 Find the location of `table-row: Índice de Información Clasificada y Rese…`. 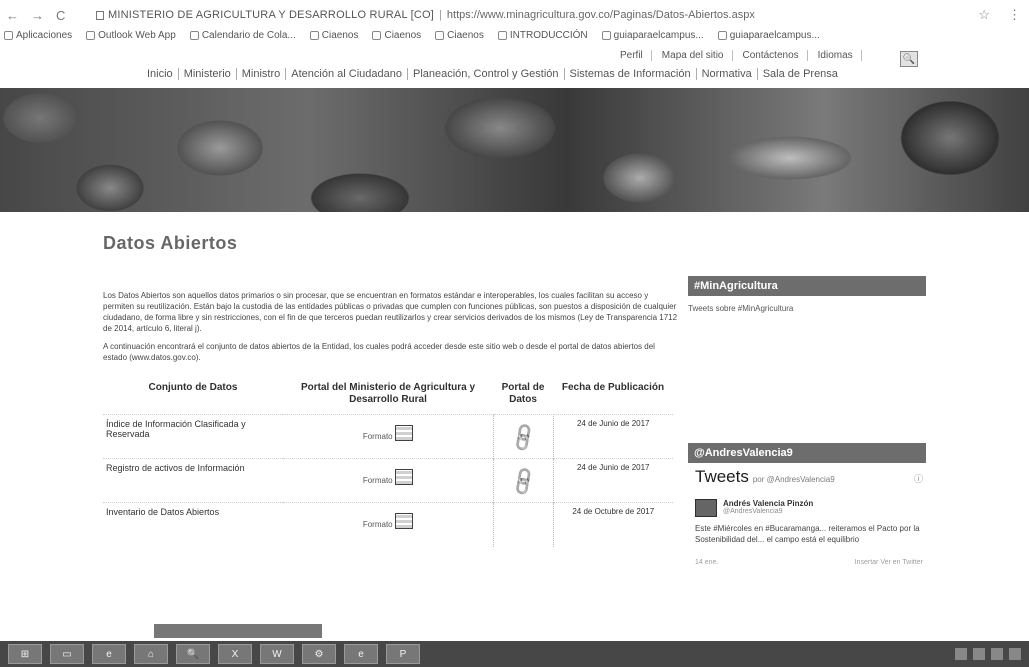

table-row: Índice de Información Clasificada y Rese… is located at coordinates (388, 436).